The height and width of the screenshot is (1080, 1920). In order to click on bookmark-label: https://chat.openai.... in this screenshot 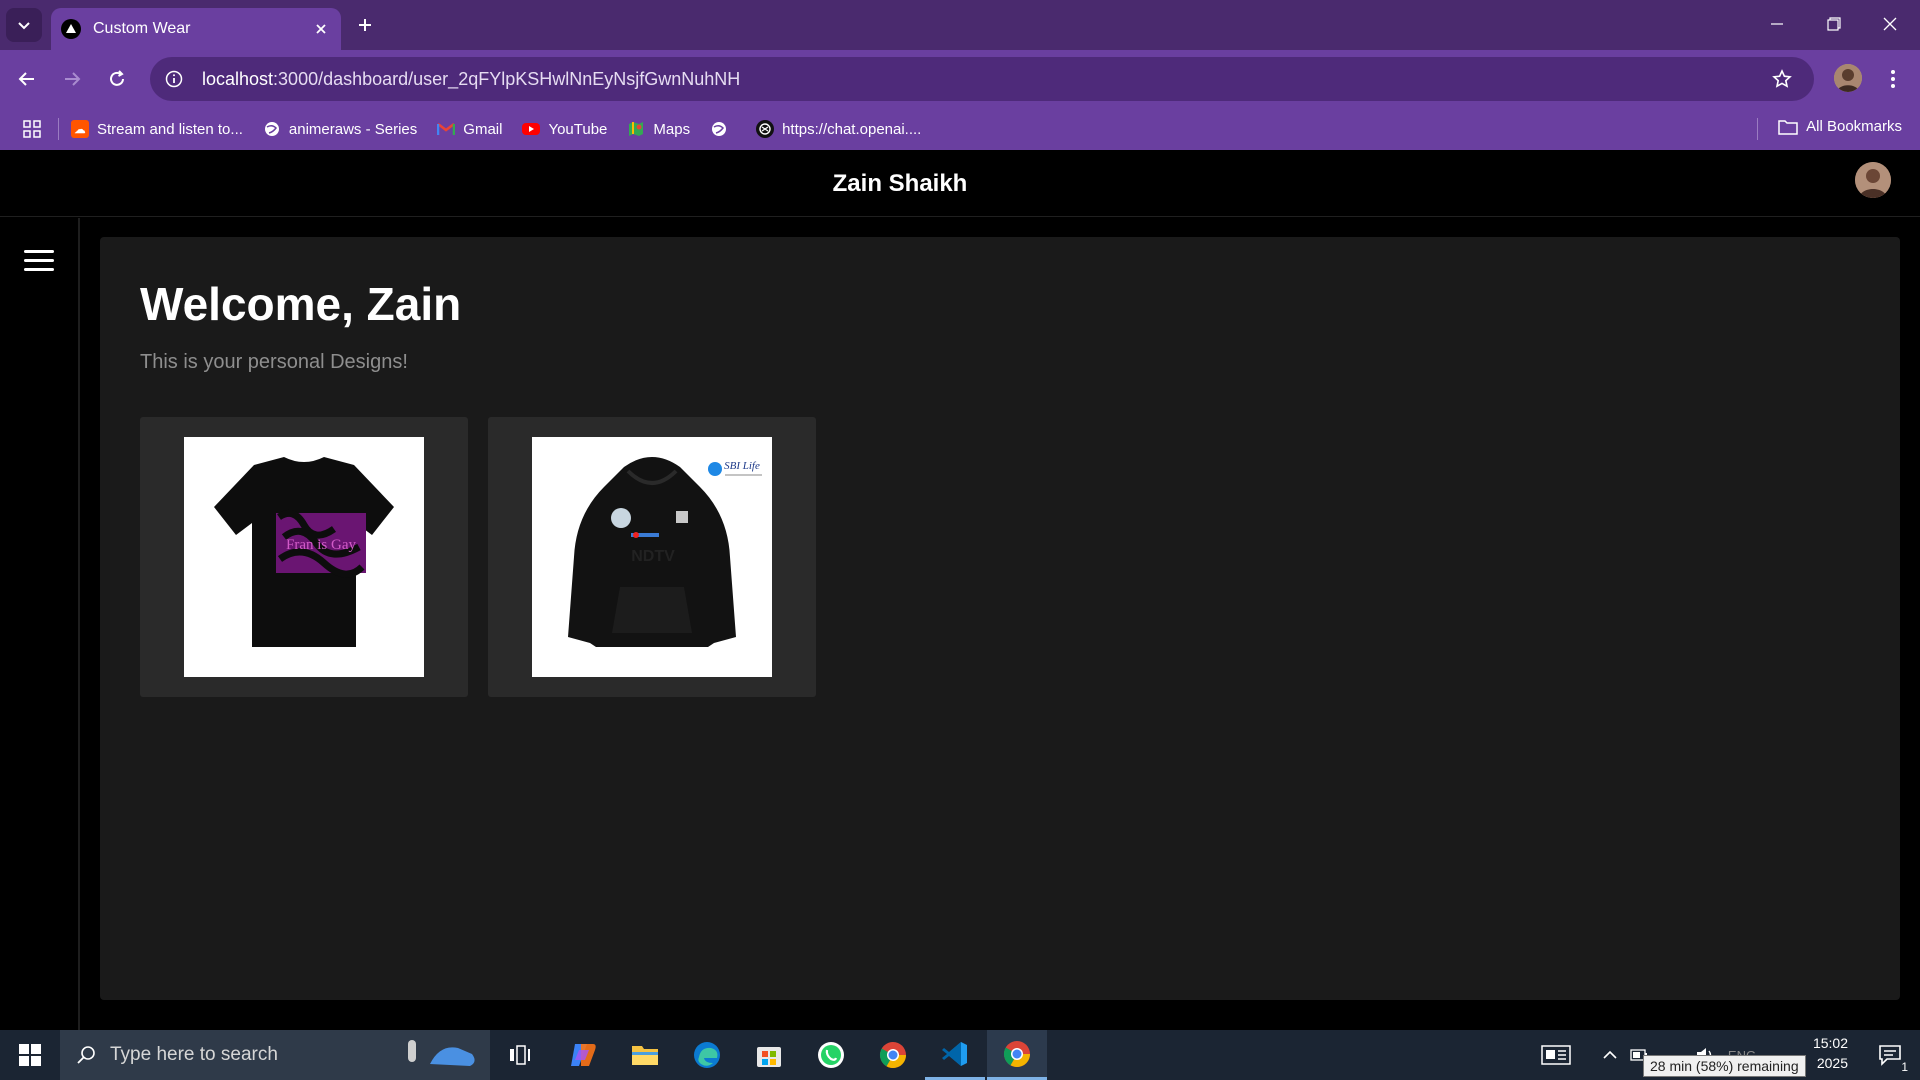, I will do `click(852, 129)`.